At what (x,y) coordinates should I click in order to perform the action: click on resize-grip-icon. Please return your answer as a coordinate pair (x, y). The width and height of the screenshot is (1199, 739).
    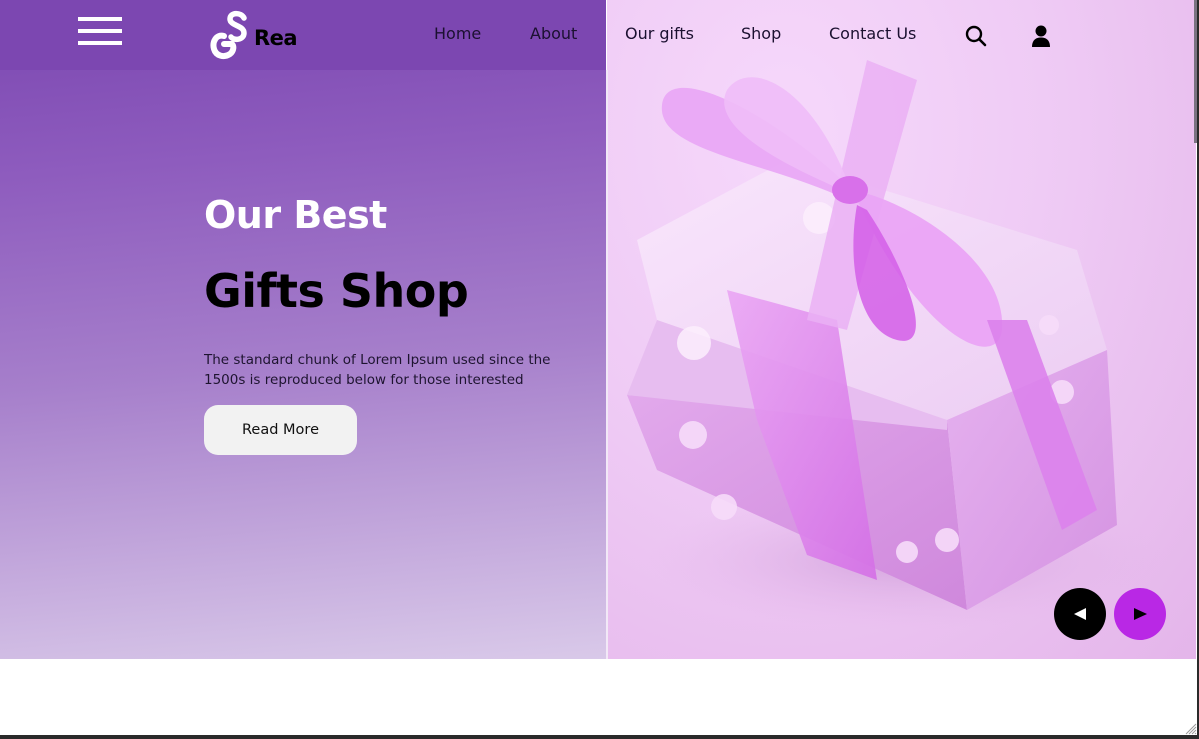
    Looking at the image, I should click on (1190, 728).